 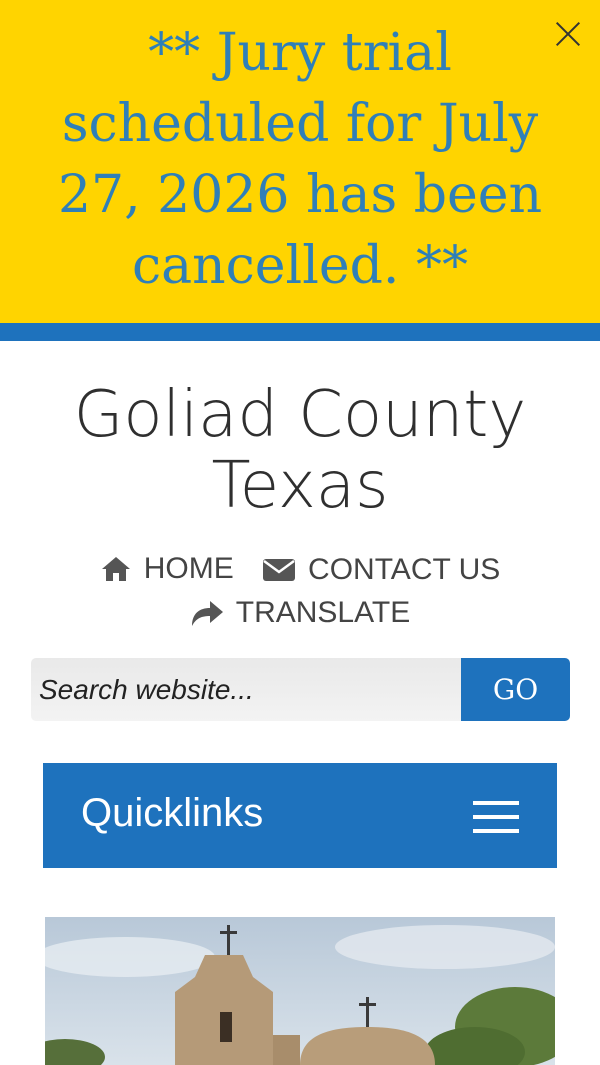 What do you see at coordinates (115, 569) in the screenshot?
I see `home-icon` at bounding box center [115, 569].